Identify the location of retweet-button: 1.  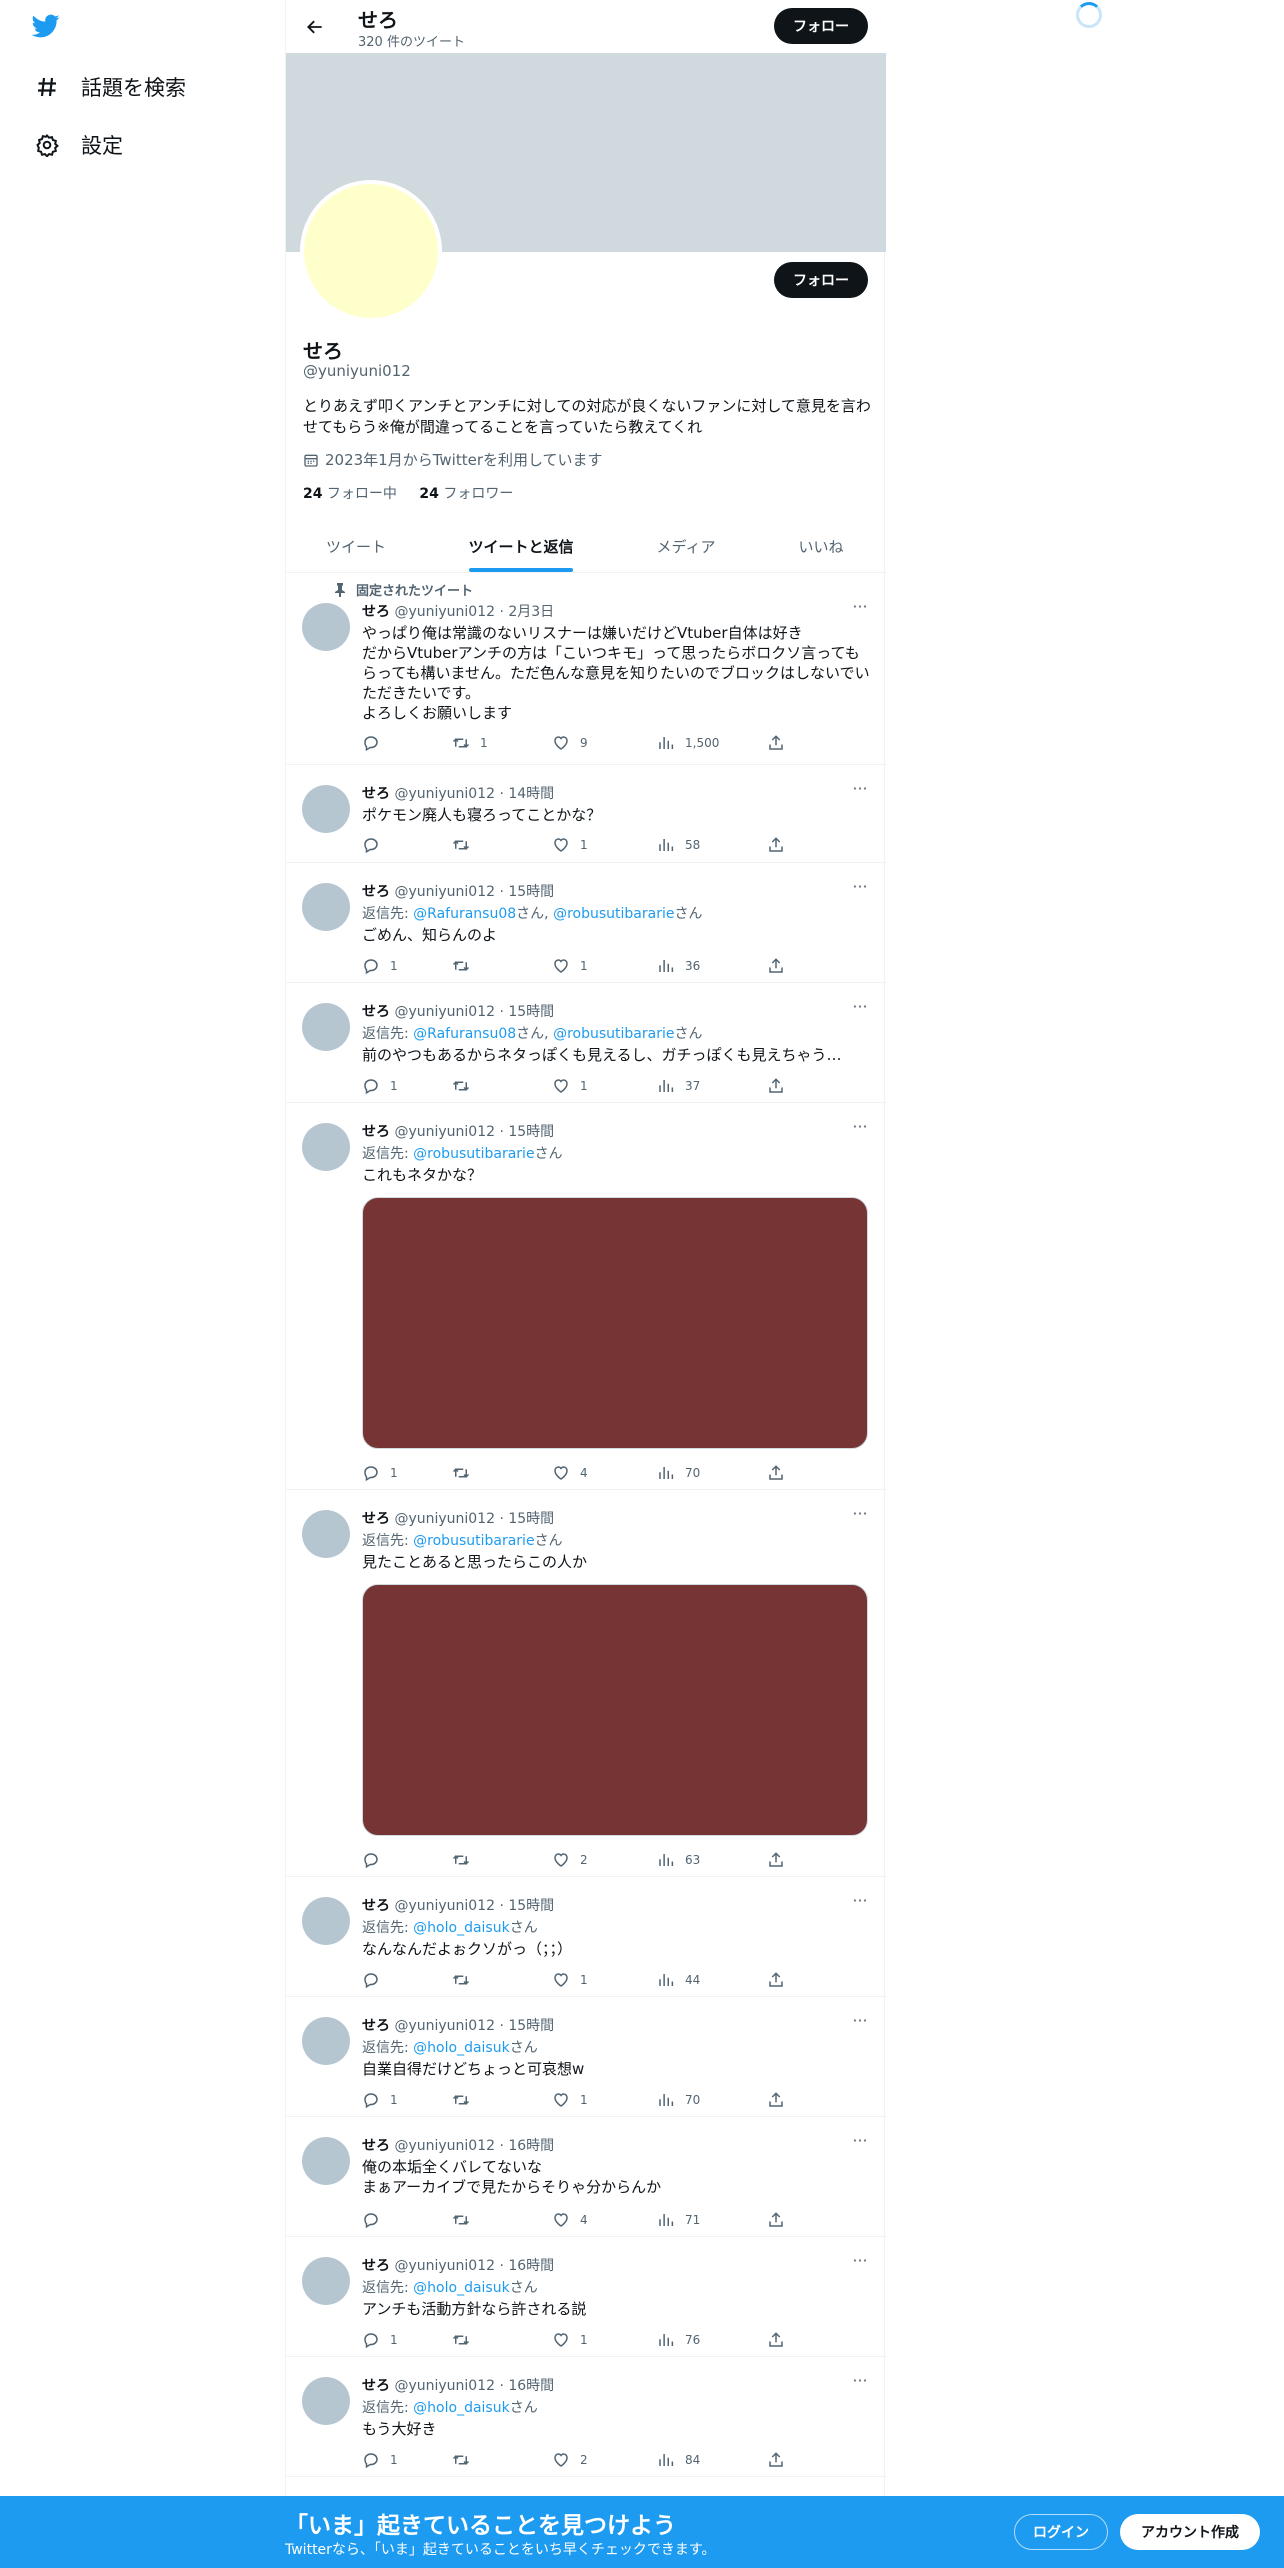
(470, 743).